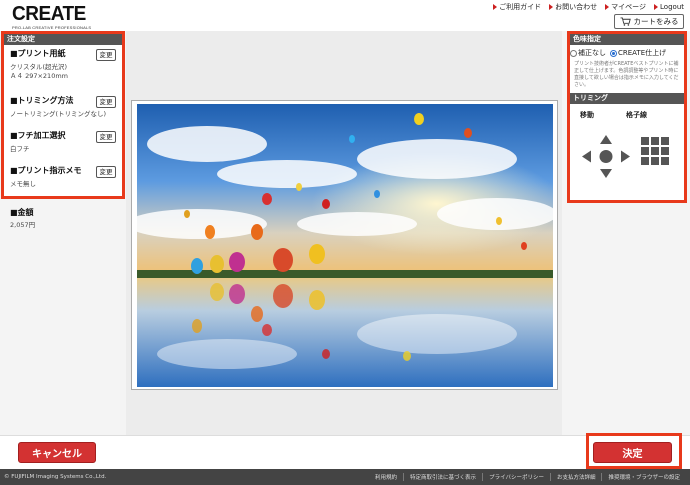 The width and height of the screenshot is (690, 485). Describe the element at coordinates (643, 477) in the screenshot. I see `footer-environment-link: 推奨環境・ブラウザーの設定` at that location.